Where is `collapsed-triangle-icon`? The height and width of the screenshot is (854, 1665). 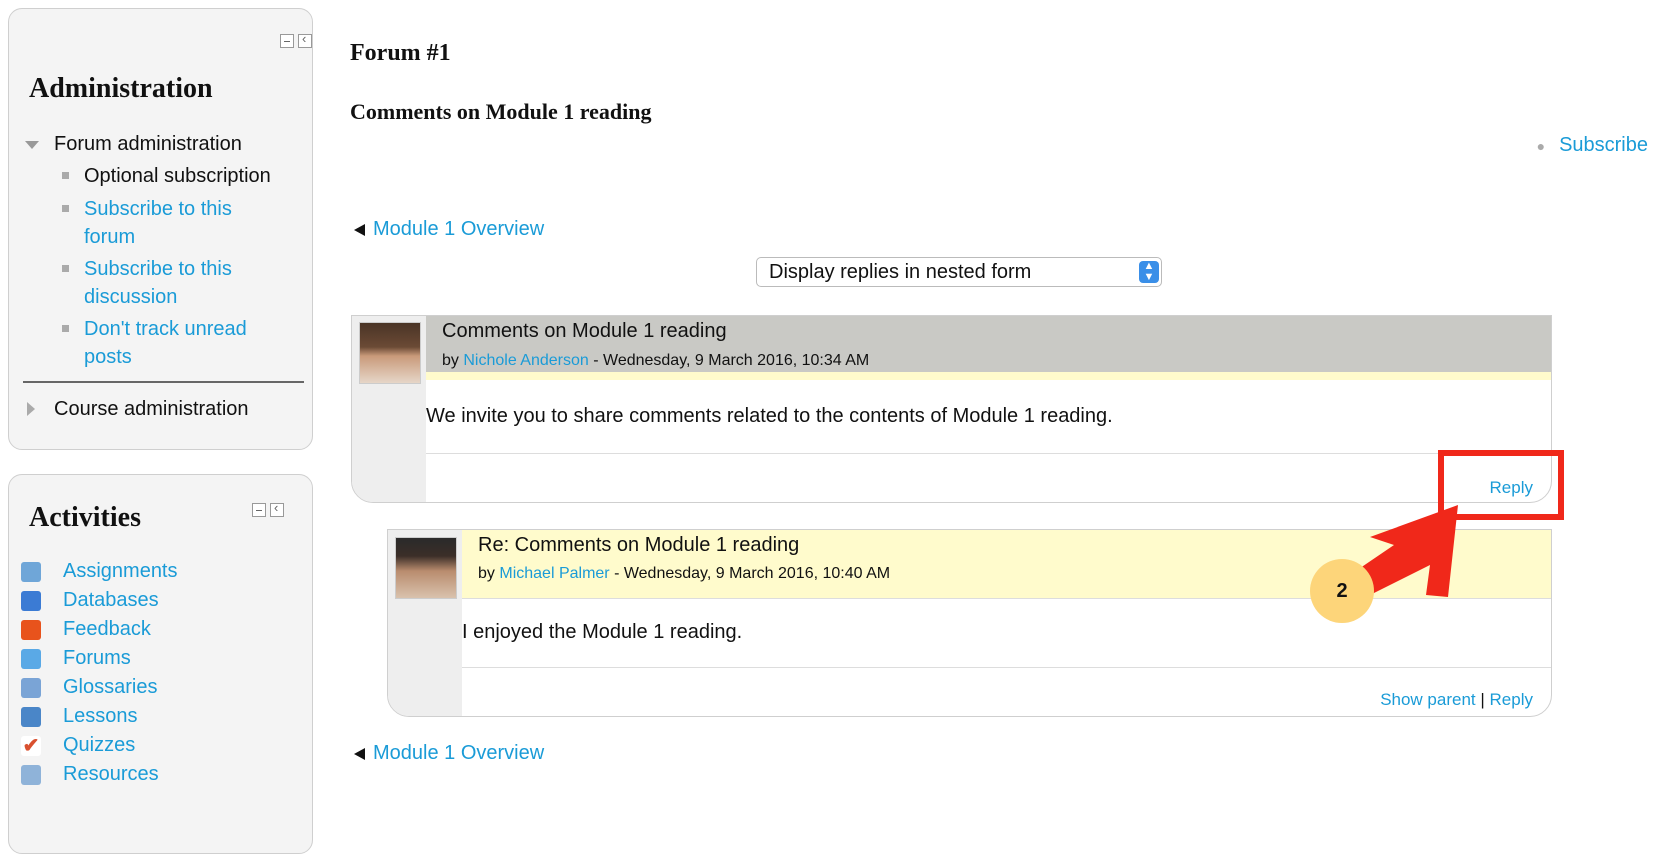 collapsed-triangle-icon is located at coordinates (31, 409).